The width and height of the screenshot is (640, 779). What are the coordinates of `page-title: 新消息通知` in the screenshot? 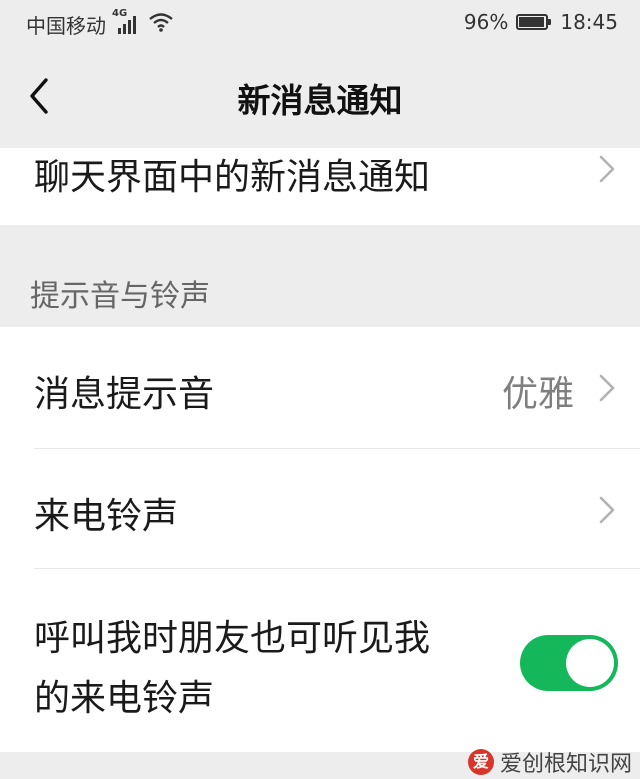 It's located at (320, 100).